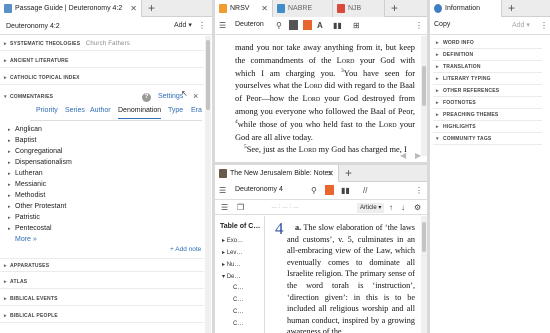 The height and width of the screenshot is (333, 550). I want to click on visual-filter-icon, so click(293, 25).